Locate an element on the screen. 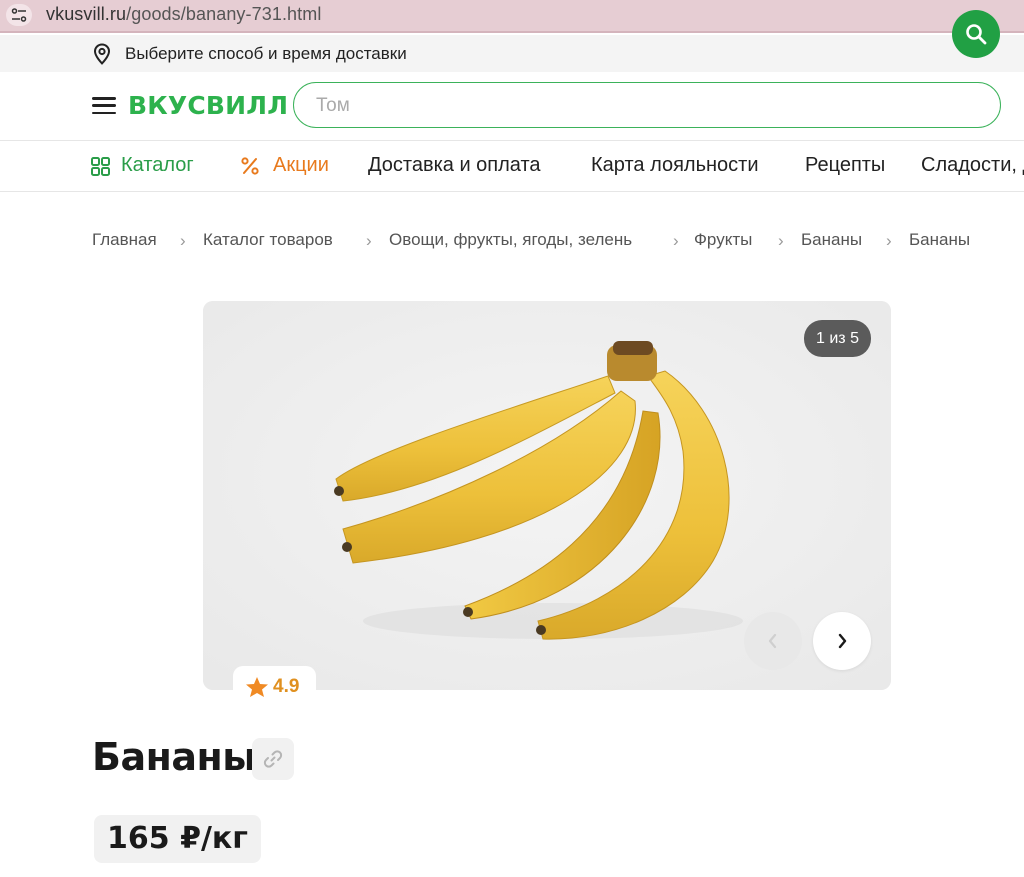  gallery-prev-button is located at coordinates (773, 641).